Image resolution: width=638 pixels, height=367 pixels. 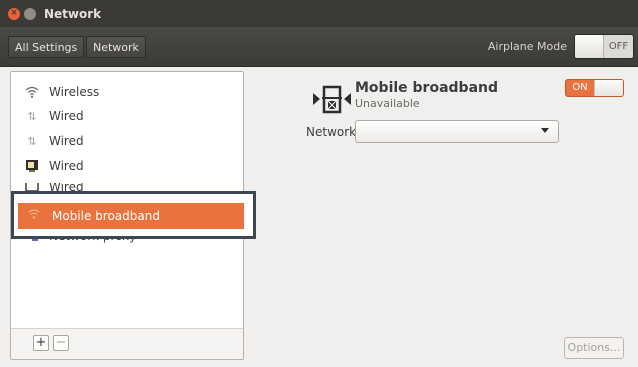 What do you see at coordinates (73, 13) in the screenshot?
I see `window-title: Network` at bounding box center [73, 13].